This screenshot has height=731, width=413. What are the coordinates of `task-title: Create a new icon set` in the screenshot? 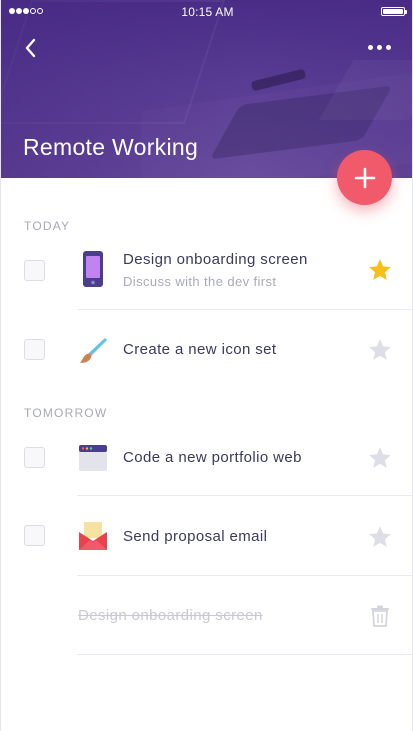 It's located at (200, 349).